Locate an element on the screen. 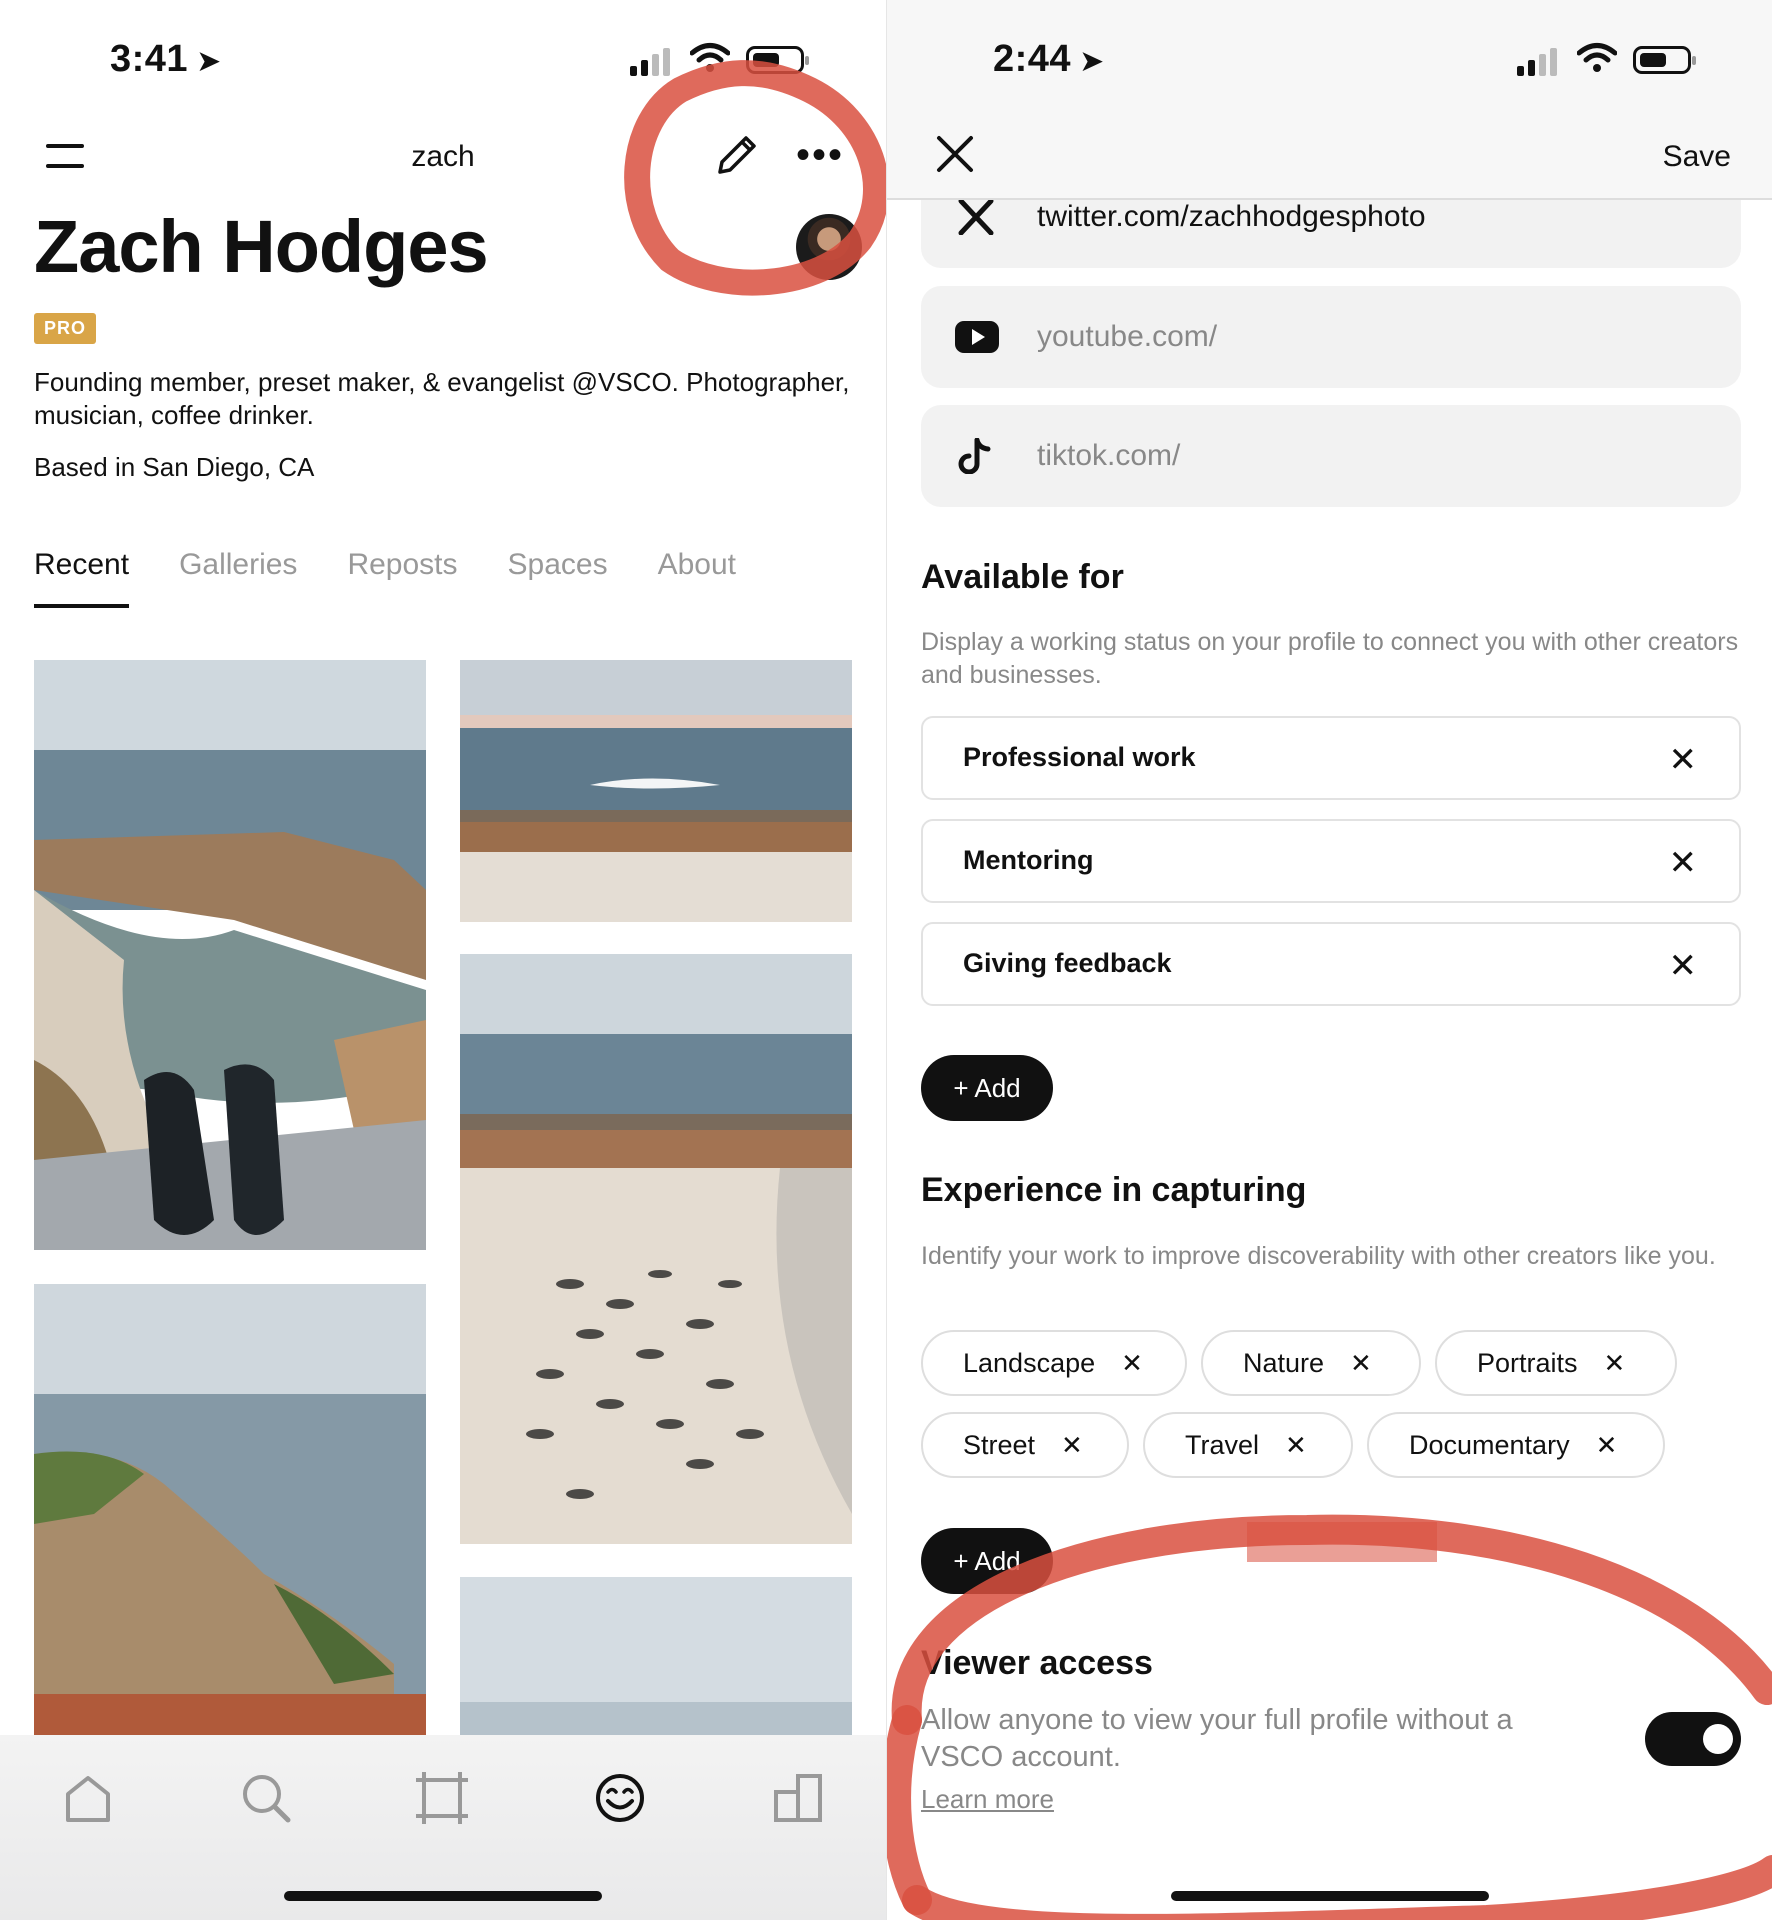 This screenshot has height=1920, width=1772. search-icon is located at coordinates (266, 1798).